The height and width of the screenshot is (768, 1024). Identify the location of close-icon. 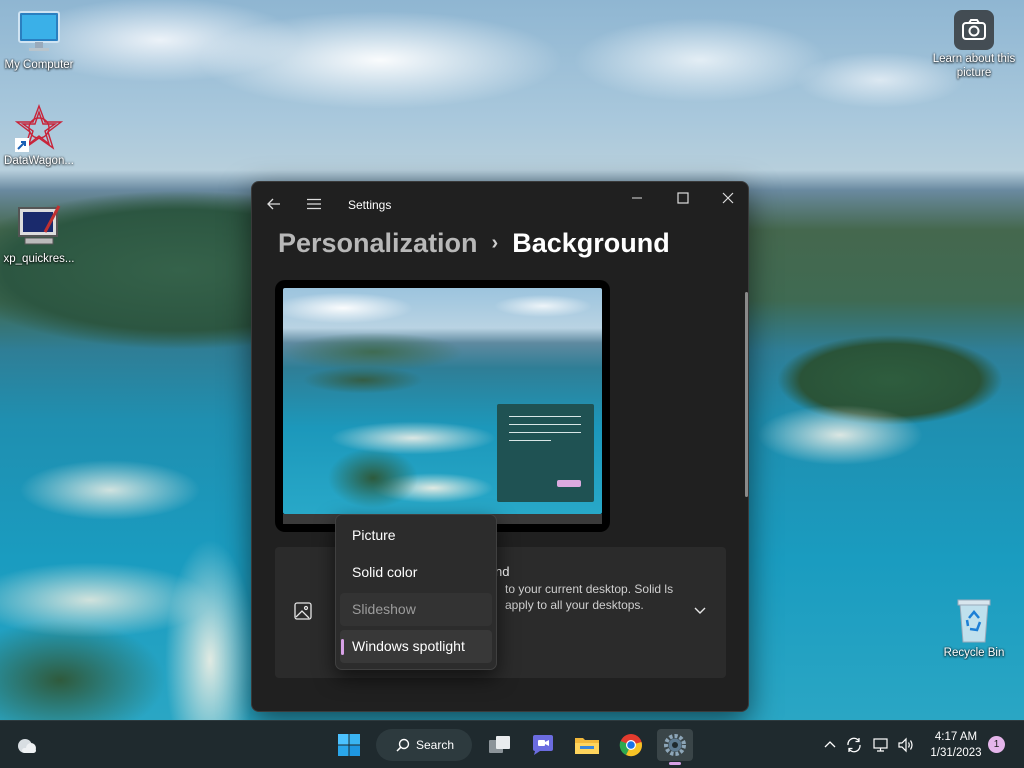
(728, 198).